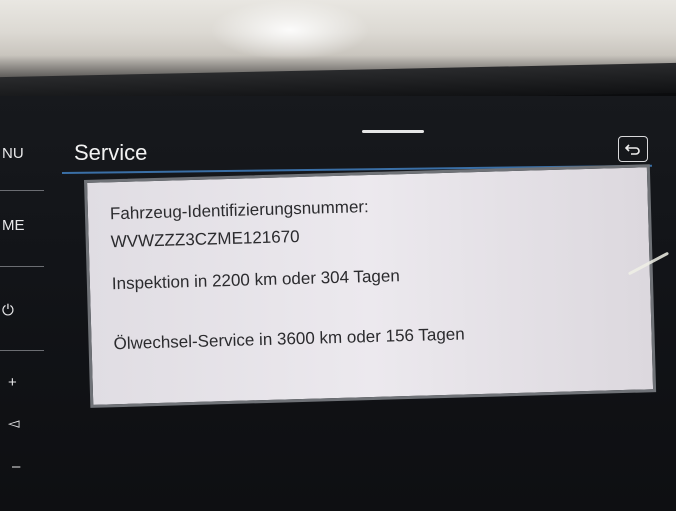  I want to click on light-glare, so click(290, 30).